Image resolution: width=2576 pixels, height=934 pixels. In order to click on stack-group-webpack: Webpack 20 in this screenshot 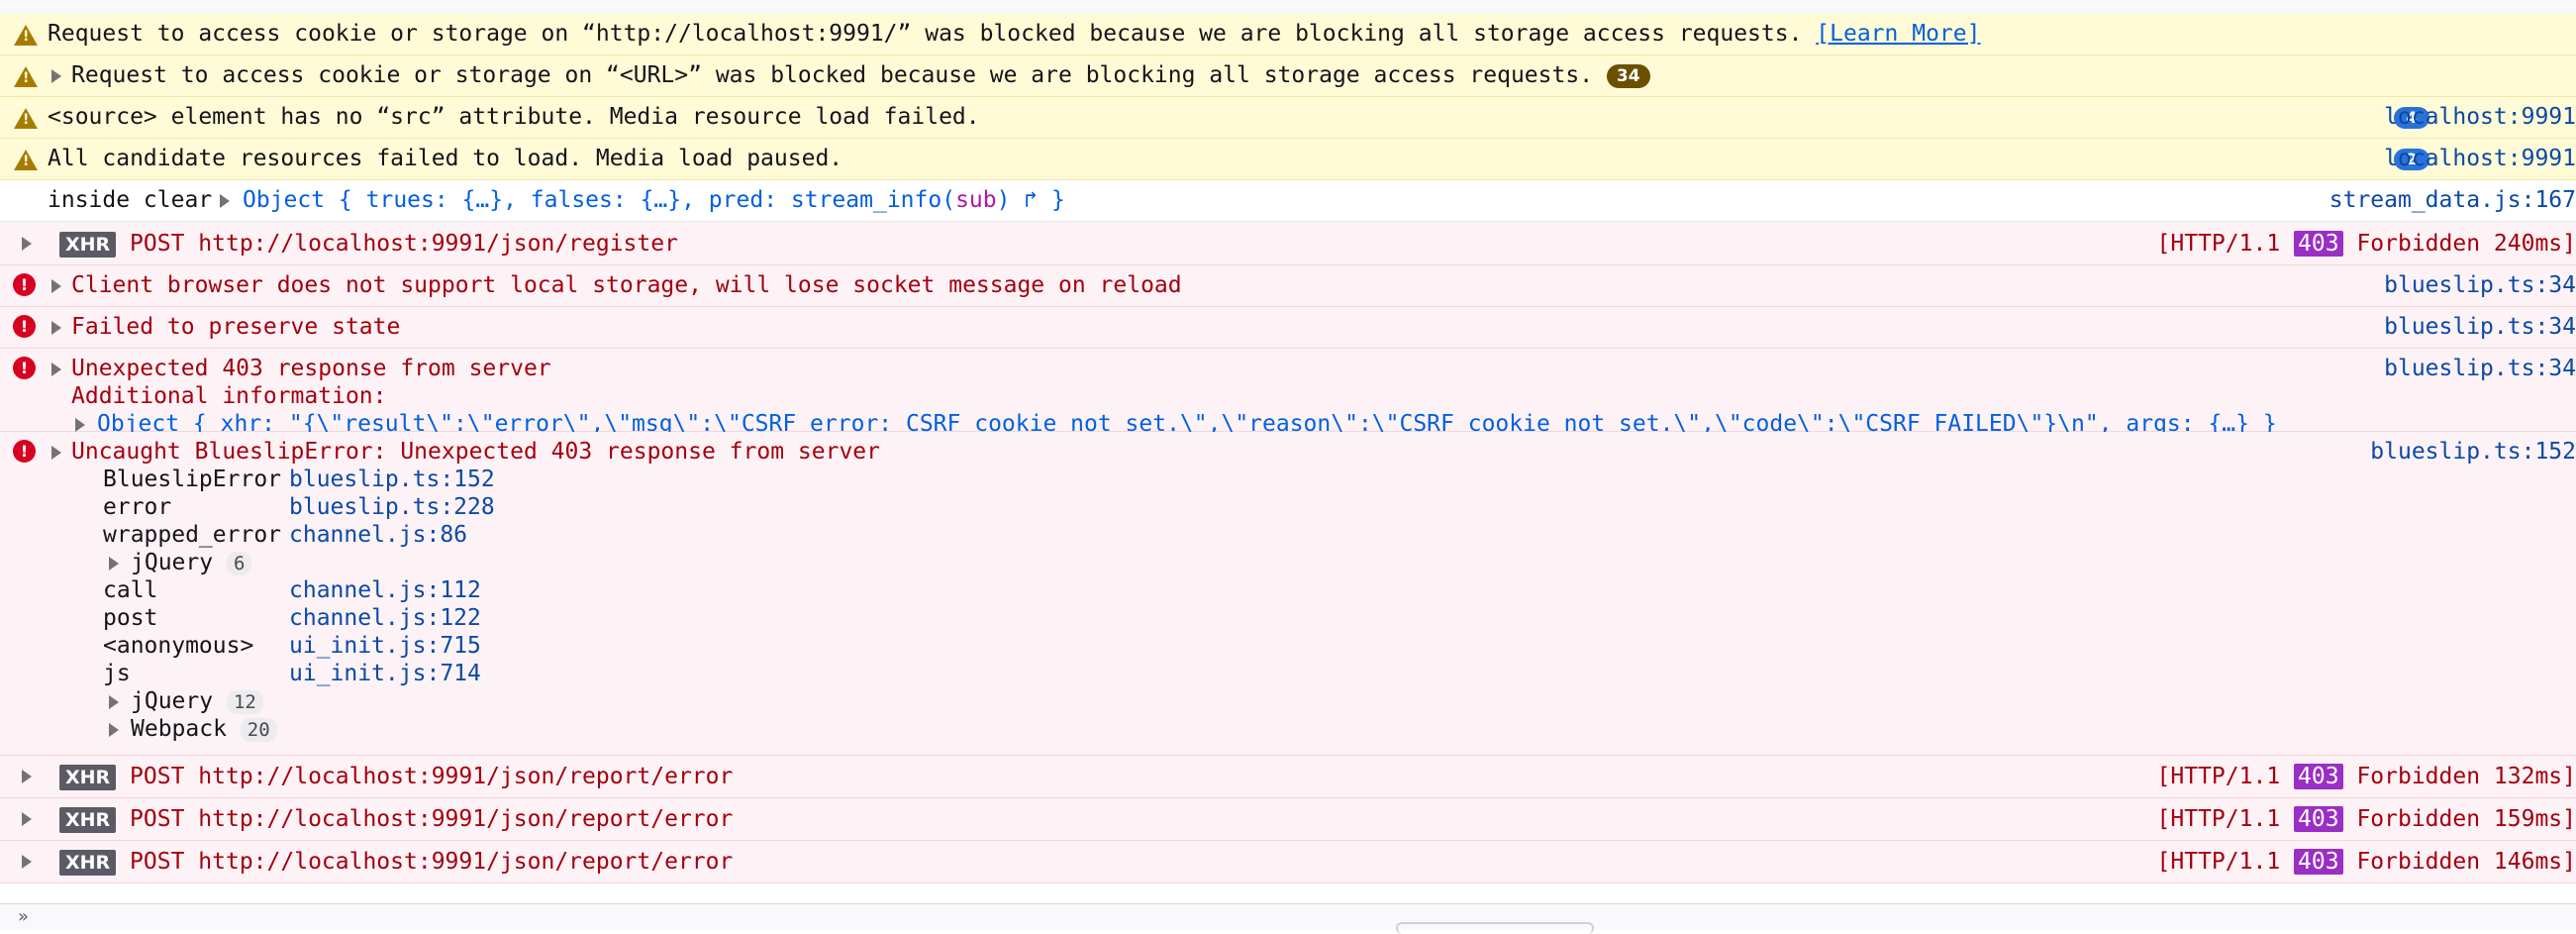, I will do `click(204, 729)`.